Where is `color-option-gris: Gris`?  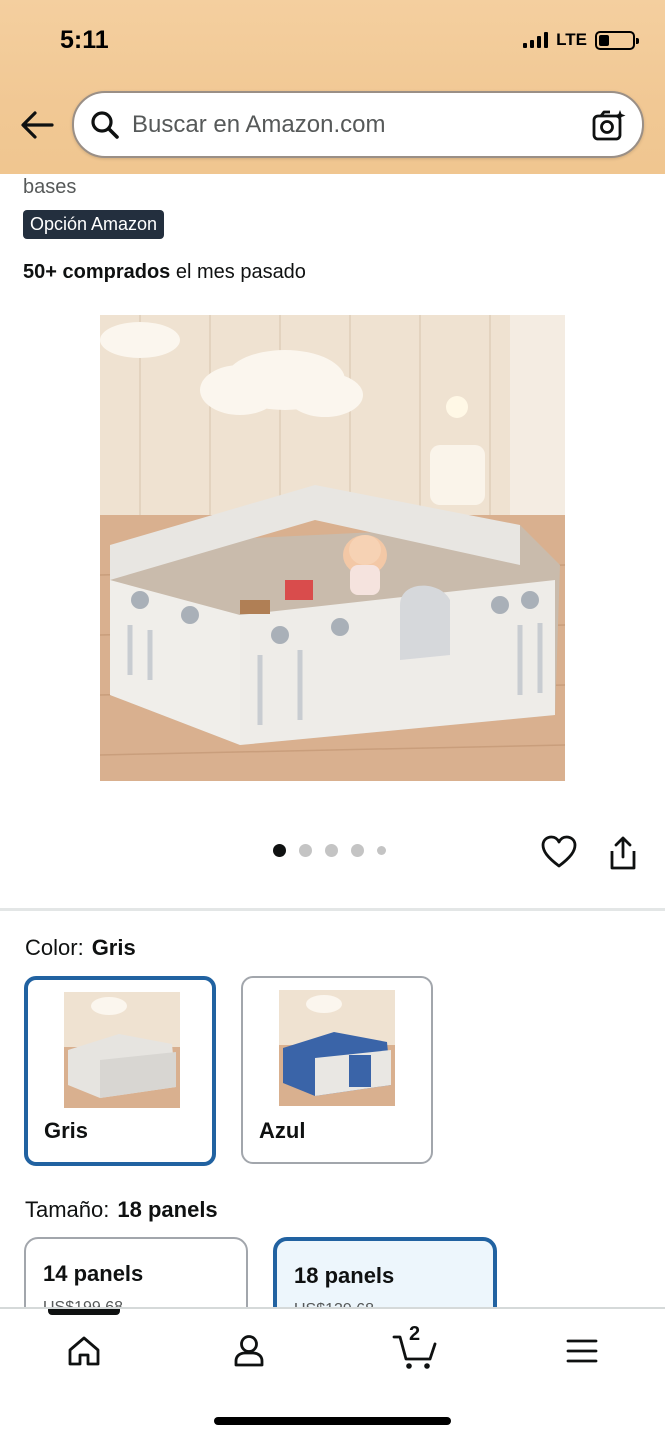
color-option-gris: Gris is located at coordinates (120, 1071).